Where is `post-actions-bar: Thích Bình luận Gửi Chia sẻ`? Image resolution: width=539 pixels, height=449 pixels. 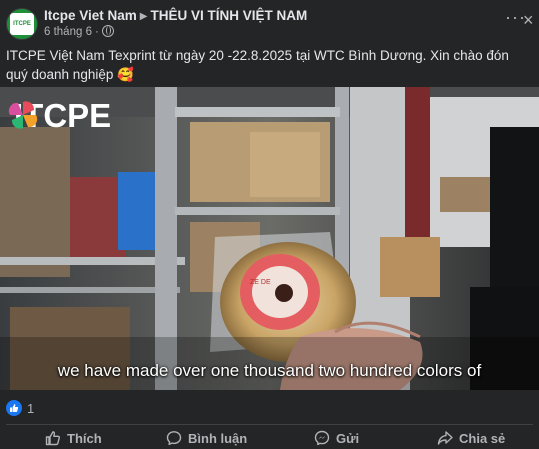
post-actions-bar: Thích Bình luận Gửi Chia sẻ is located at coordinates (269, 437).